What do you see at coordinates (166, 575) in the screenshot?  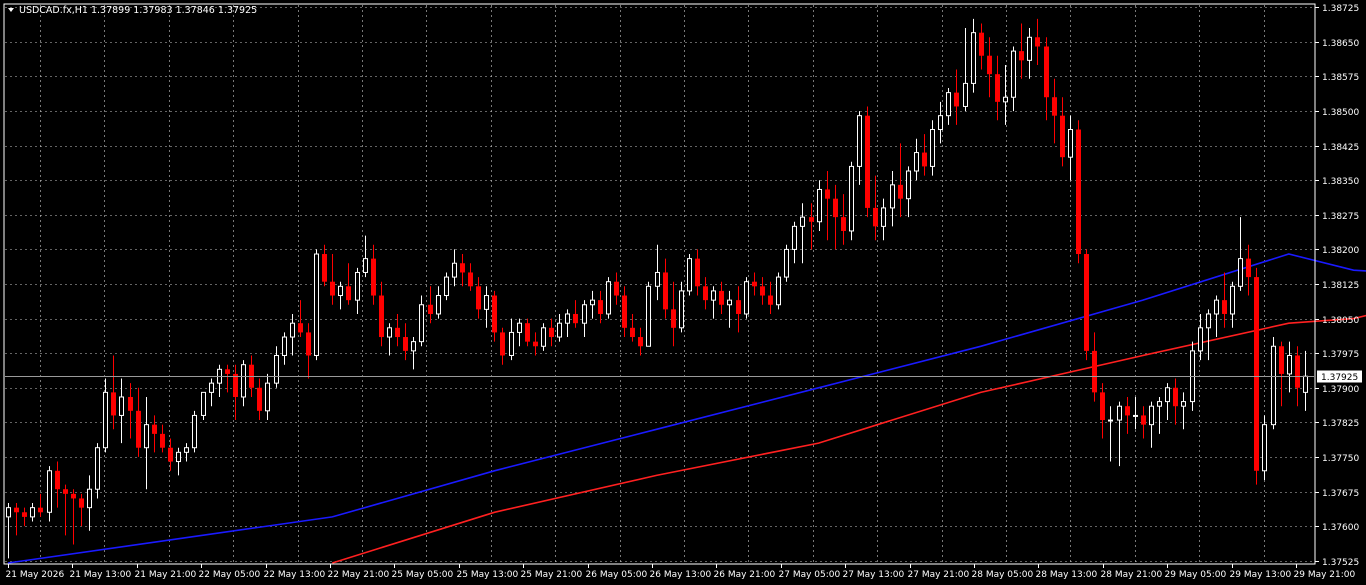 I see `x-tick-label: 21 May 21:00` at bounding box center [166, 575].